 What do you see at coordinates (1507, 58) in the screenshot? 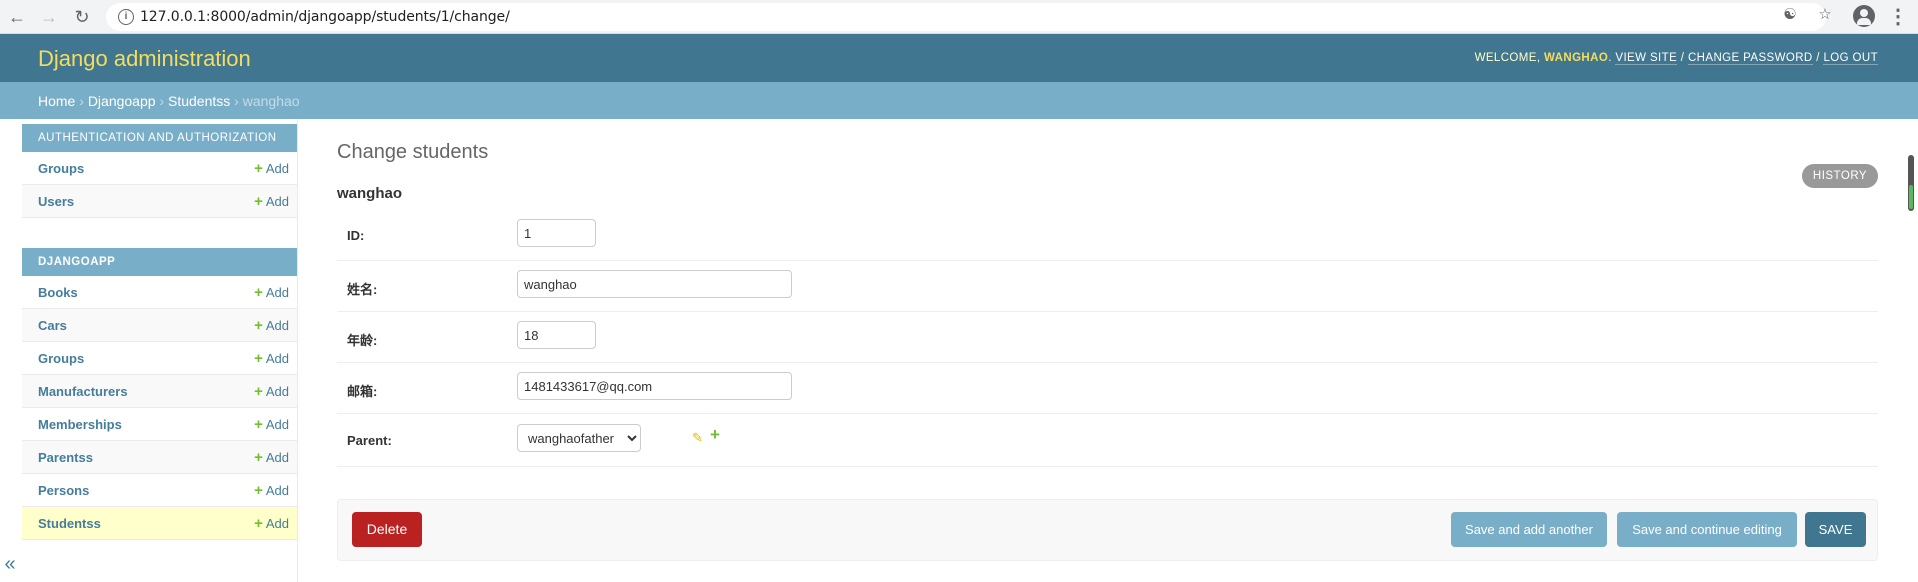
I see `welcome-text: Welcome,` at bounding box center [1507, 58].